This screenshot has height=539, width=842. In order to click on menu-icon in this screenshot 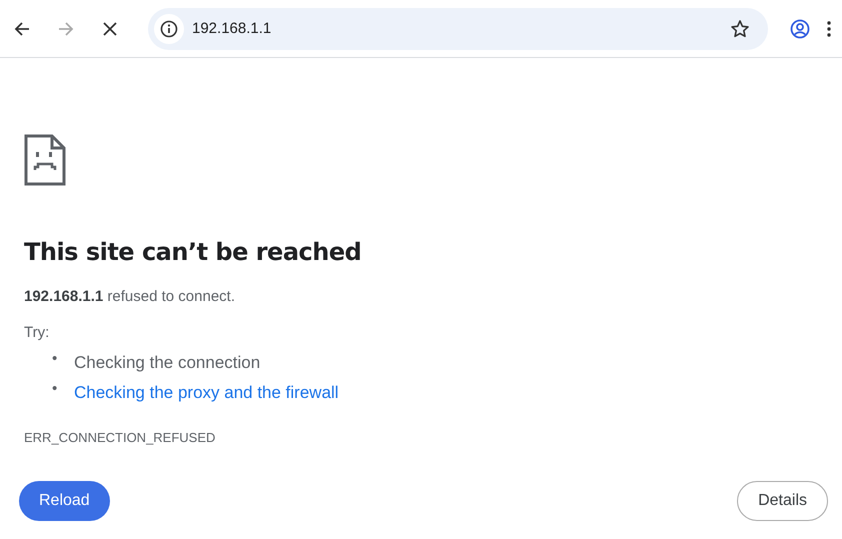, I will do `click(829, 29)`.